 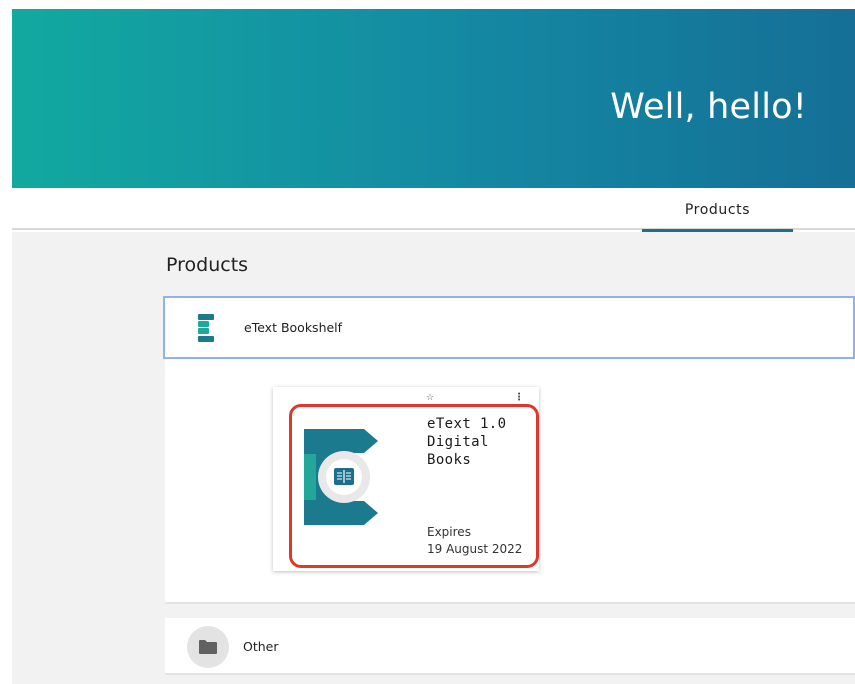 What do you see at coordinates (509, 327) in the screenshot?
I see `etext-bookshelf-accordion-header: eText Bookshelf` at bounding box center [509, 327].